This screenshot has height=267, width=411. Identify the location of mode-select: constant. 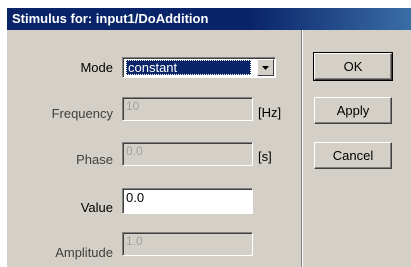
(199, 67).